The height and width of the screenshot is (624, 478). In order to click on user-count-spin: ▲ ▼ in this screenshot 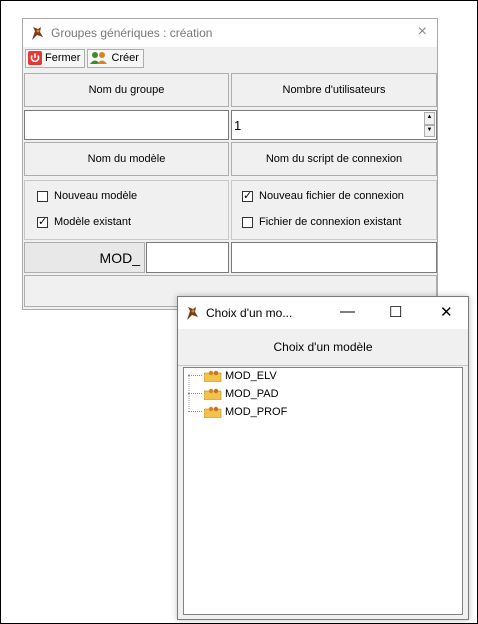, I will do `click(429, 124)`.